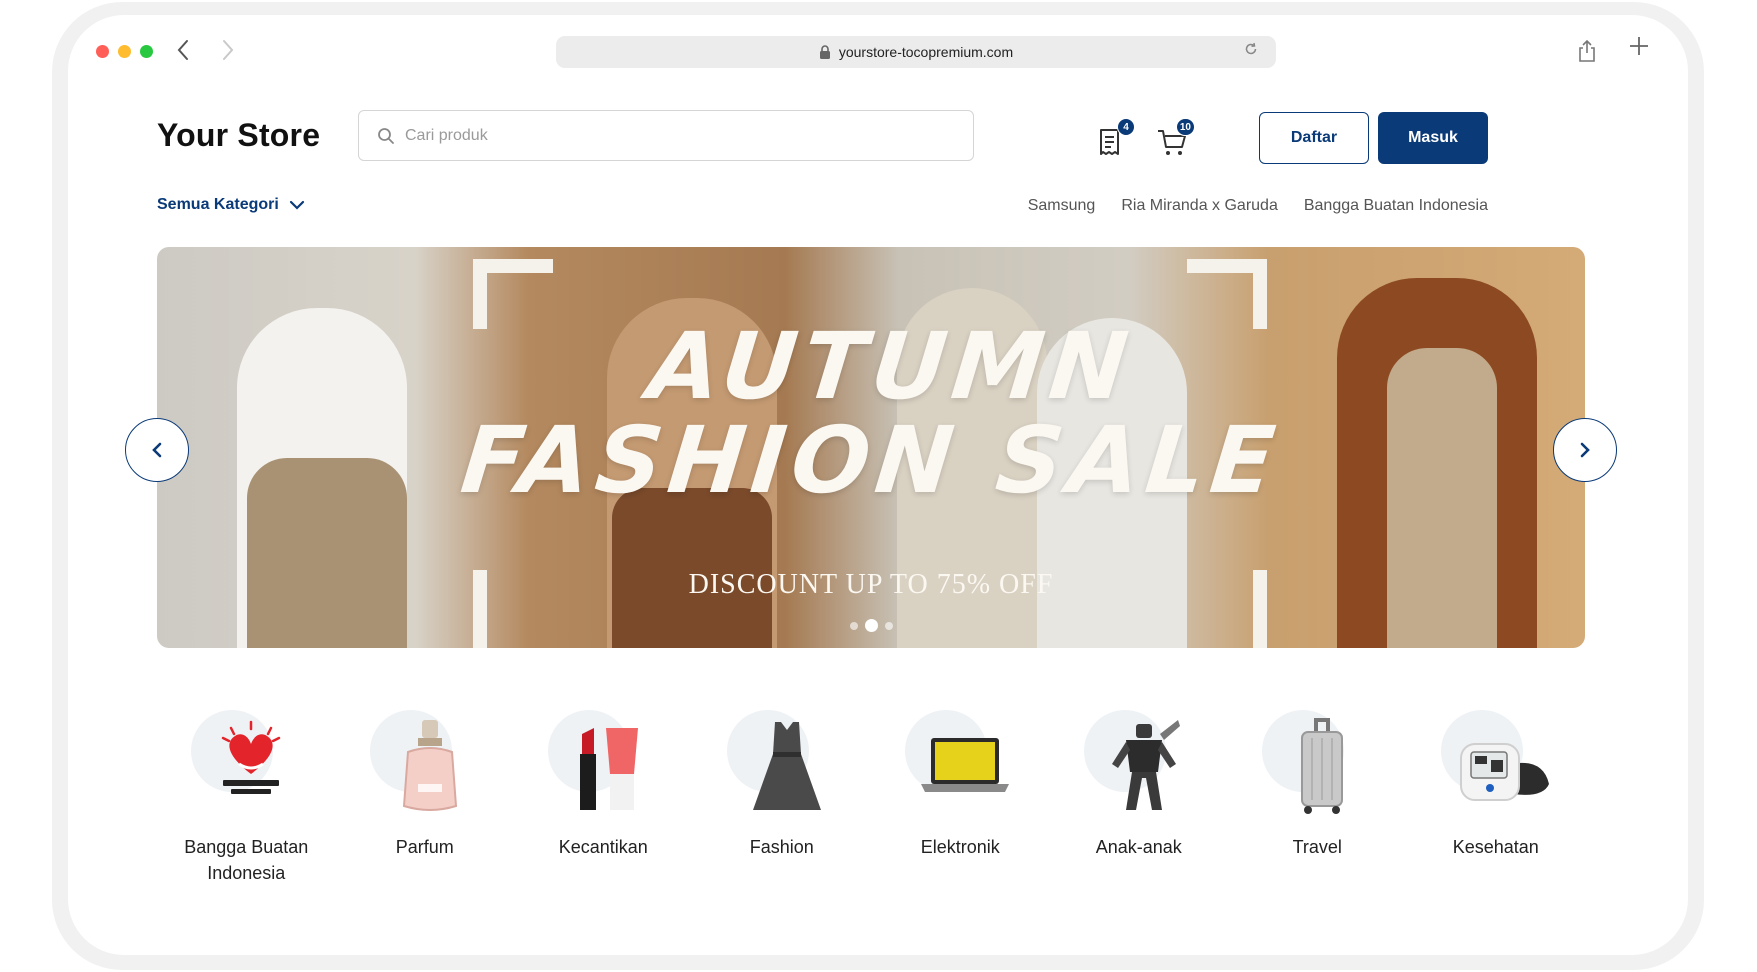 The width and height of the screenshot is (1757, 972). What do you see at coordinates (386, 135) in the screenshot?
I see `search-icon` at bounding box center [386, 135].